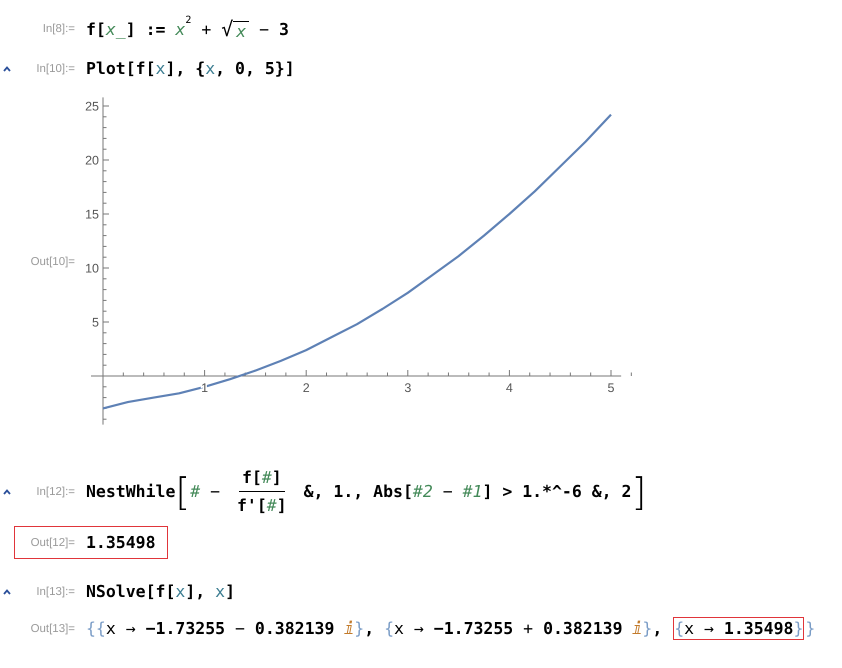 The image size is (842, 668). I want to click on cell-label: In[12]:=, so click(55, 492).